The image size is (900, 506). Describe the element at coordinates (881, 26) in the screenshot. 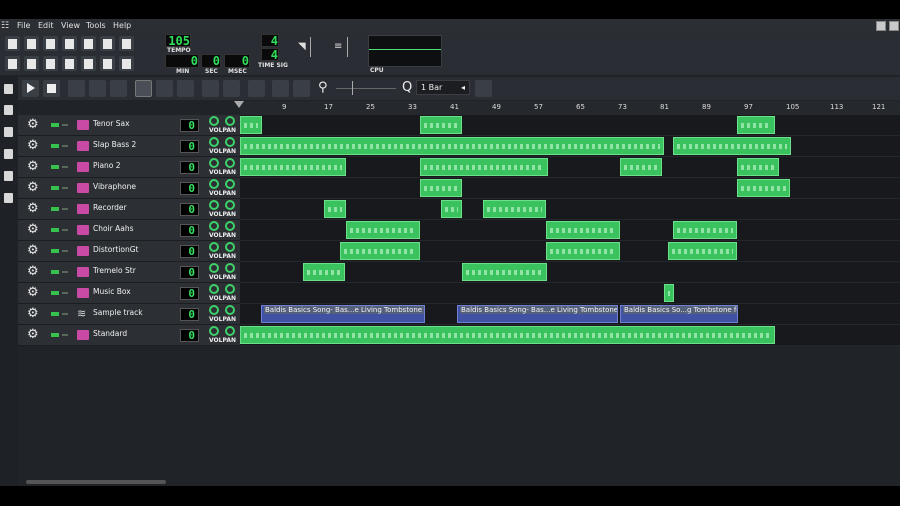

I see `restore-icon` at that location.